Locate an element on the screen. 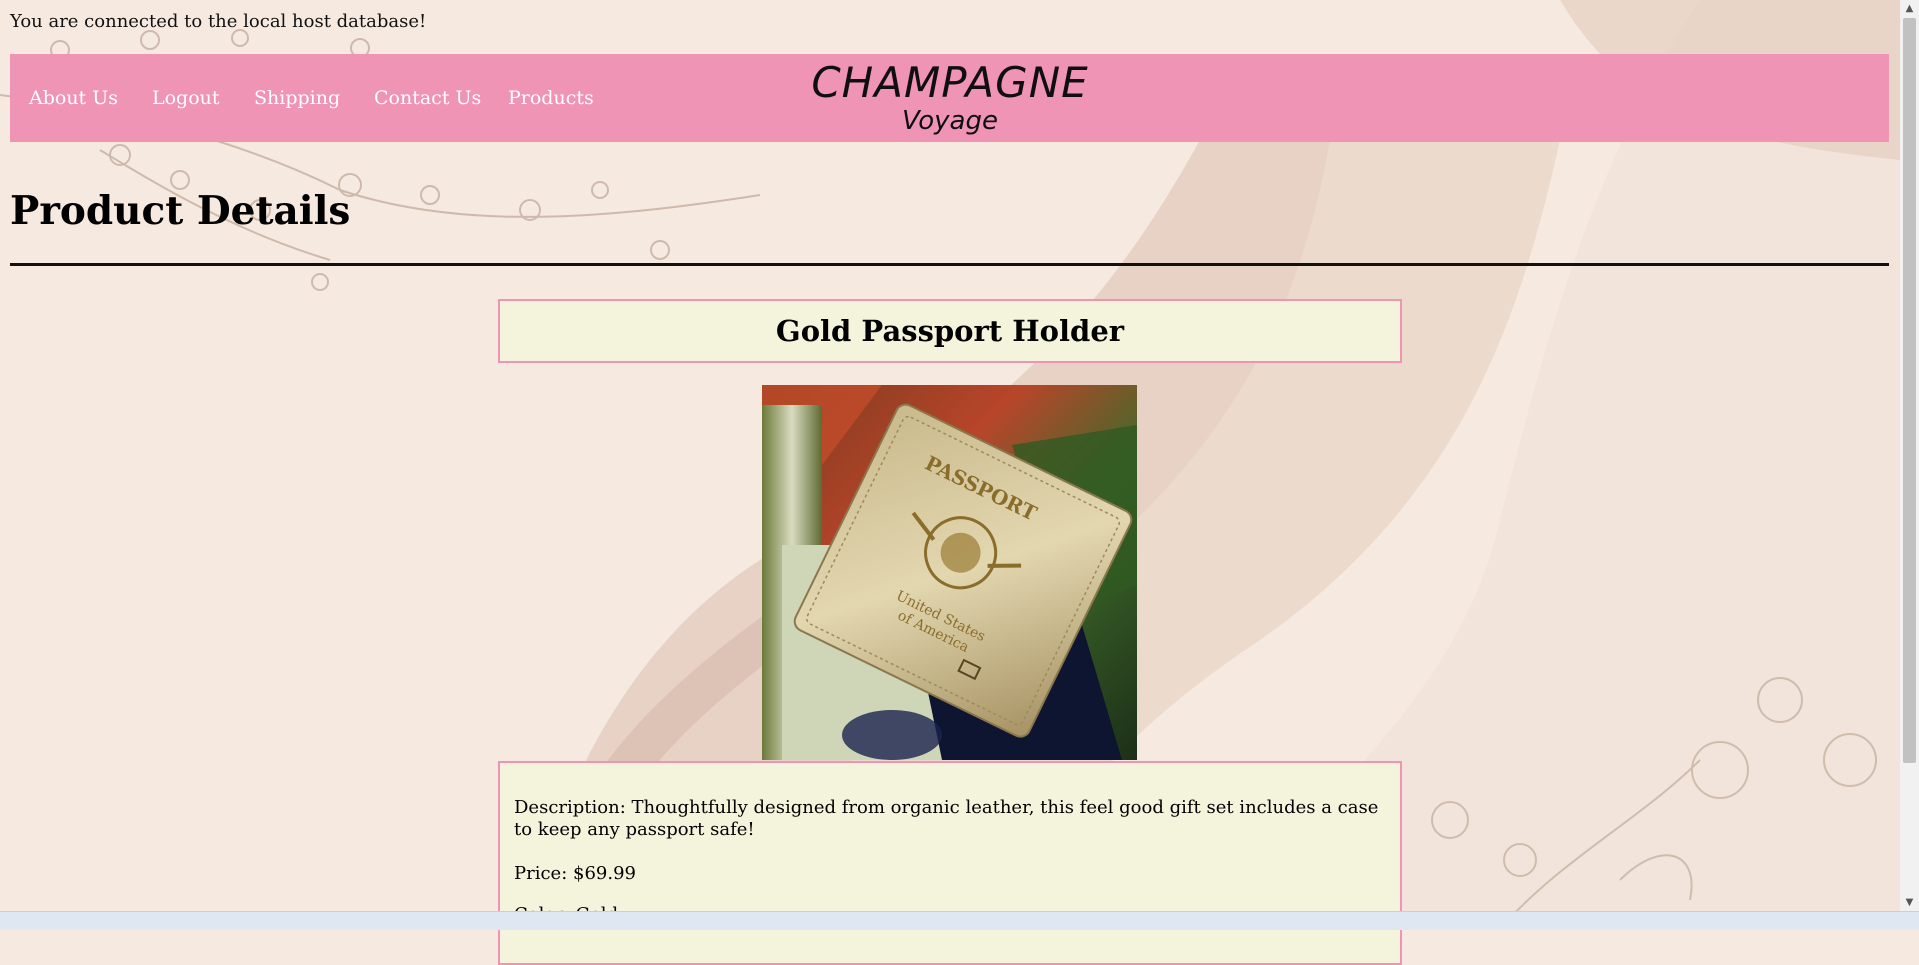 The height and width of the screenshot is (965, 1919). nav-link-logout: Logout is located at coordinates (186, 98).